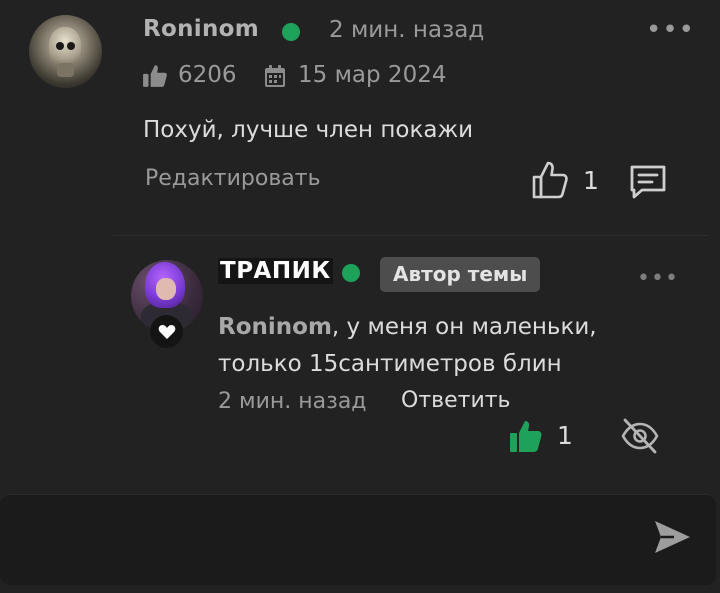 The width and height of the screenshot is (720, 593). I want to click on avatar-eye-left, so click(60, 46).